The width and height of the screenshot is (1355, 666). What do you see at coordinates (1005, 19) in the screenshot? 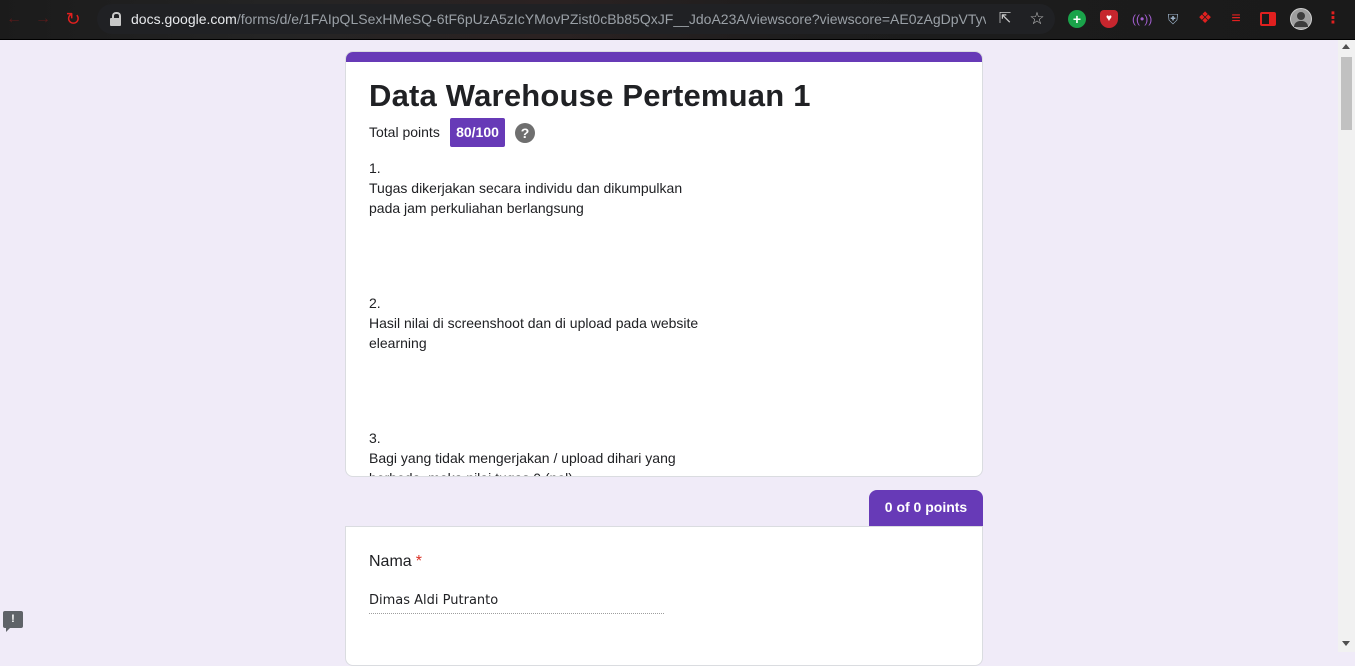
I see `share-icon: ⇱` at bounding box center [1005, 19].